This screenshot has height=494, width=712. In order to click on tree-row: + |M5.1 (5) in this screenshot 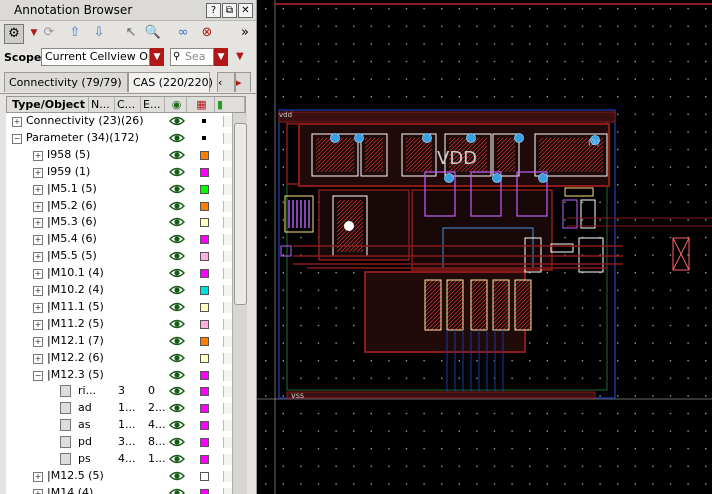, I will do `click(119, 189)`.